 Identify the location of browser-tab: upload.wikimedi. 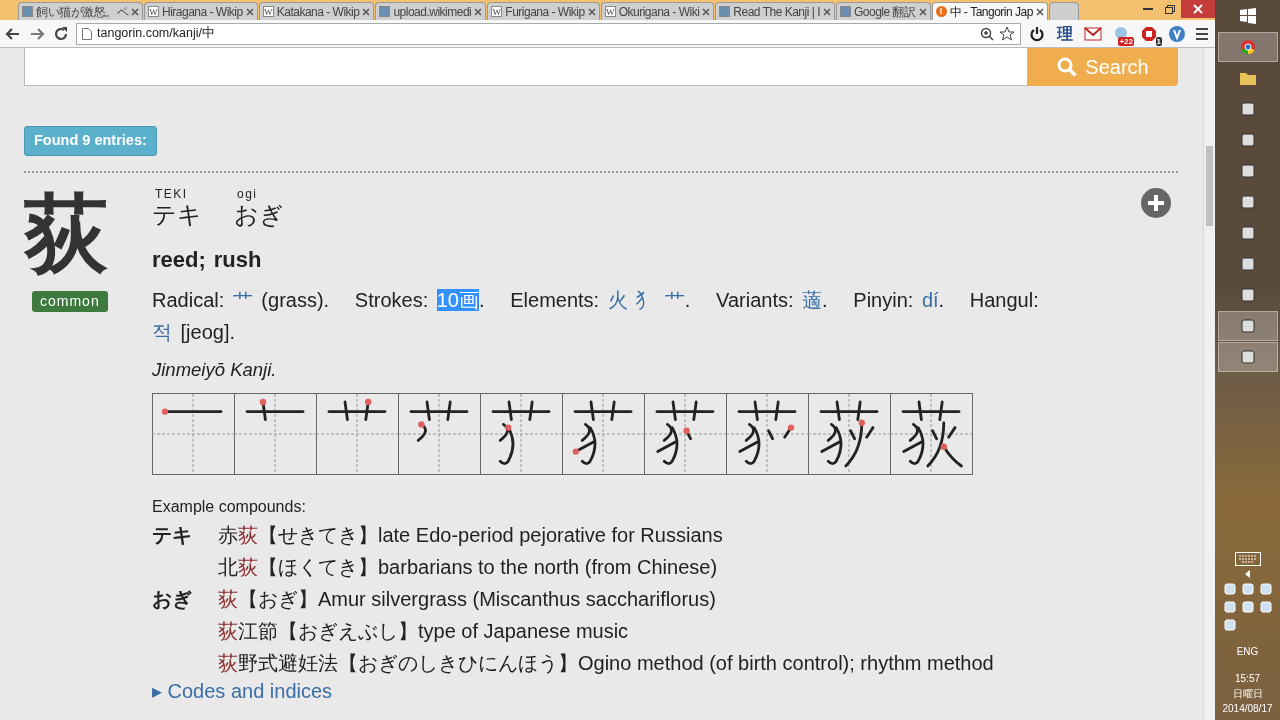
(431, 11).